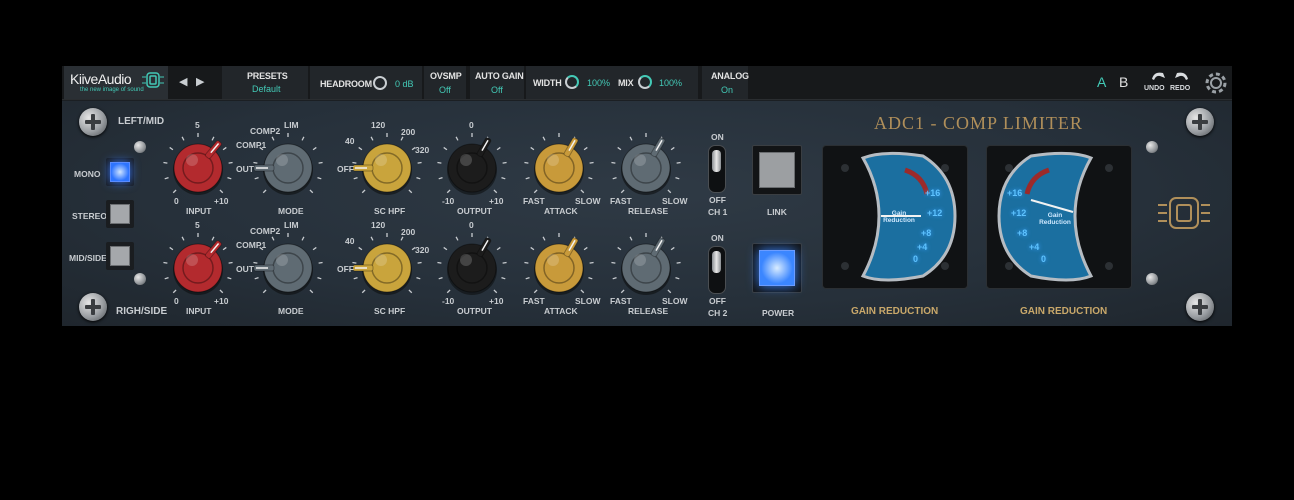 This screenshot has height=500, width=1294. What do you see at coordinates (183, 81) in the screenshot?
I see `prev-preset-icon: ◀` at bounding box center [183, 81].